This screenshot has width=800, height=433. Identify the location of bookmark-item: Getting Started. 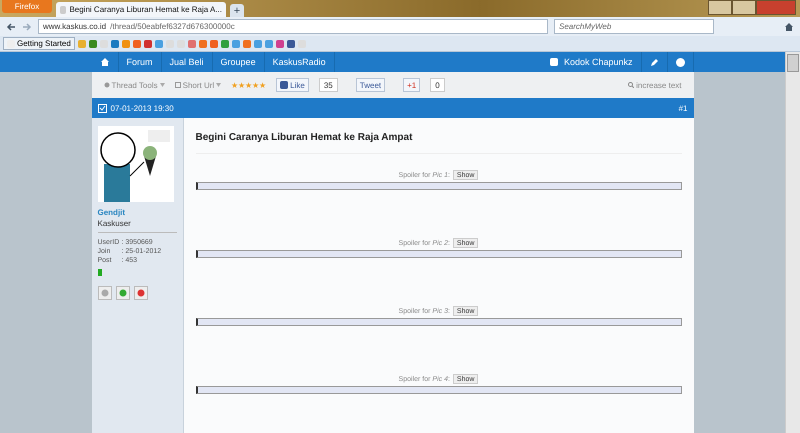
(39, 43).